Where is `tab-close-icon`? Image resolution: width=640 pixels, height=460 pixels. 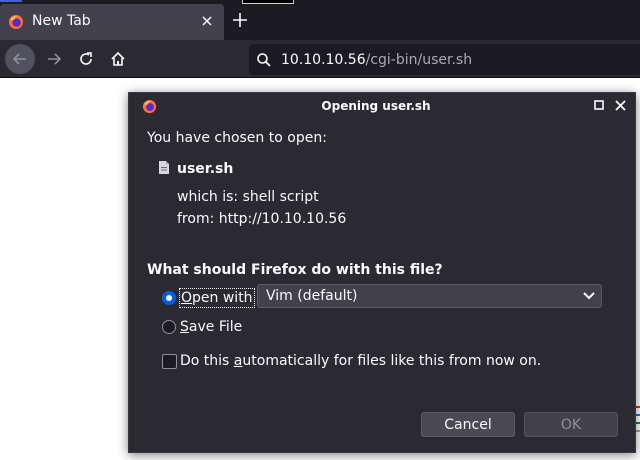
tab-close-icon is located at coordinates (207, 21).